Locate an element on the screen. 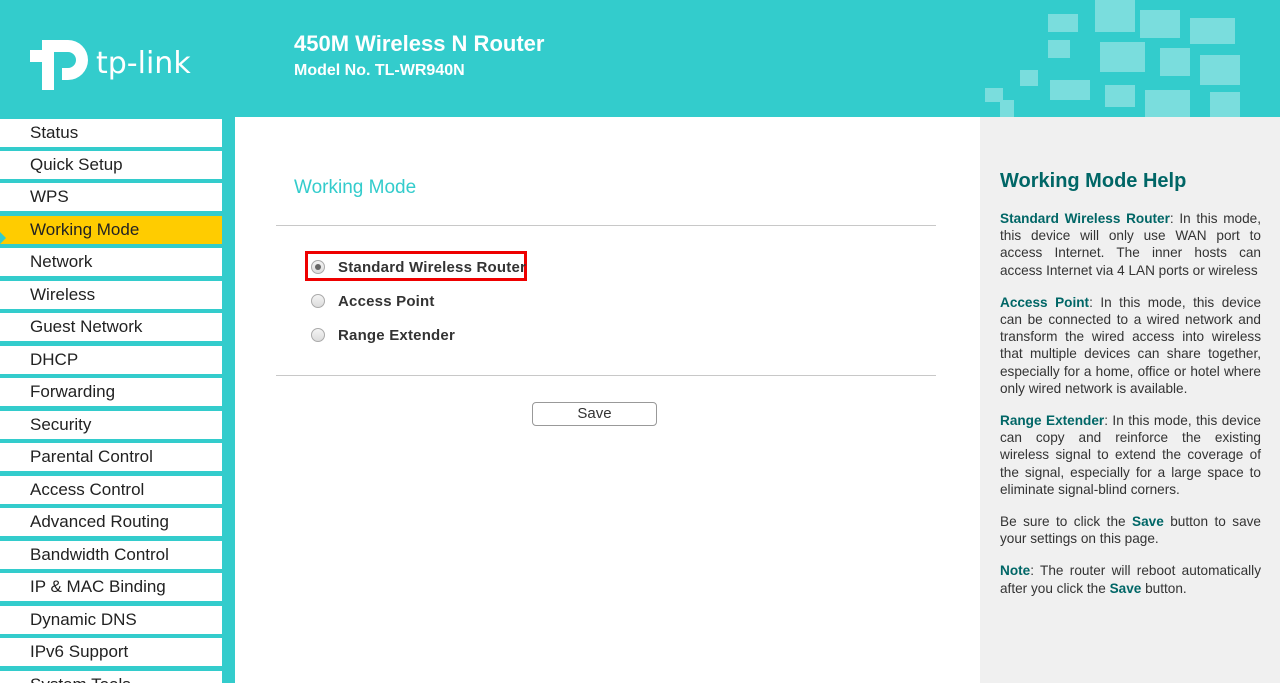 The image size is (1280, 683). divider-bottom is located at coordinates (606, 375).